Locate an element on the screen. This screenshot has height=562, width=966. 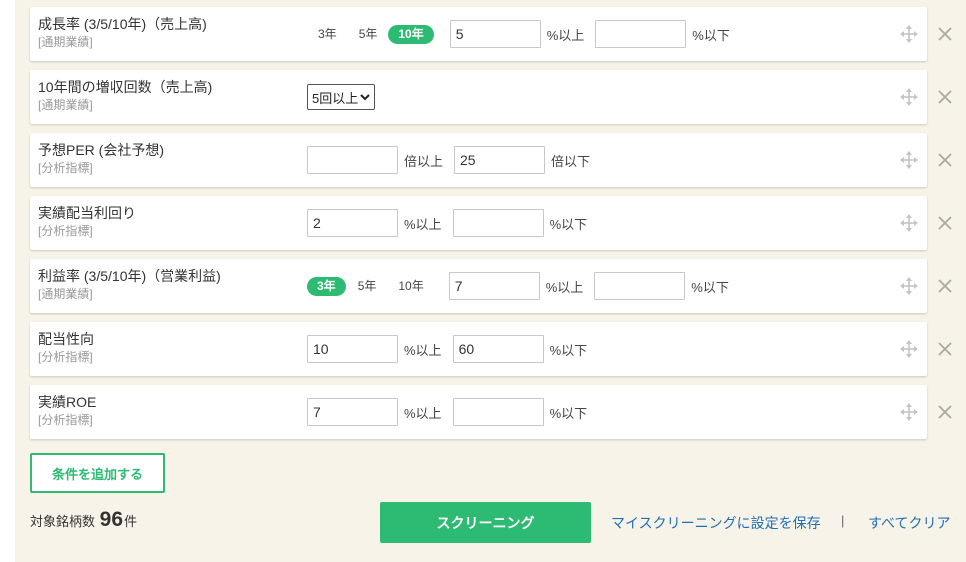
condition-label: 成長率 (3/5/10年)（売上高) [通期業績] is located at coordinates (122, 32).